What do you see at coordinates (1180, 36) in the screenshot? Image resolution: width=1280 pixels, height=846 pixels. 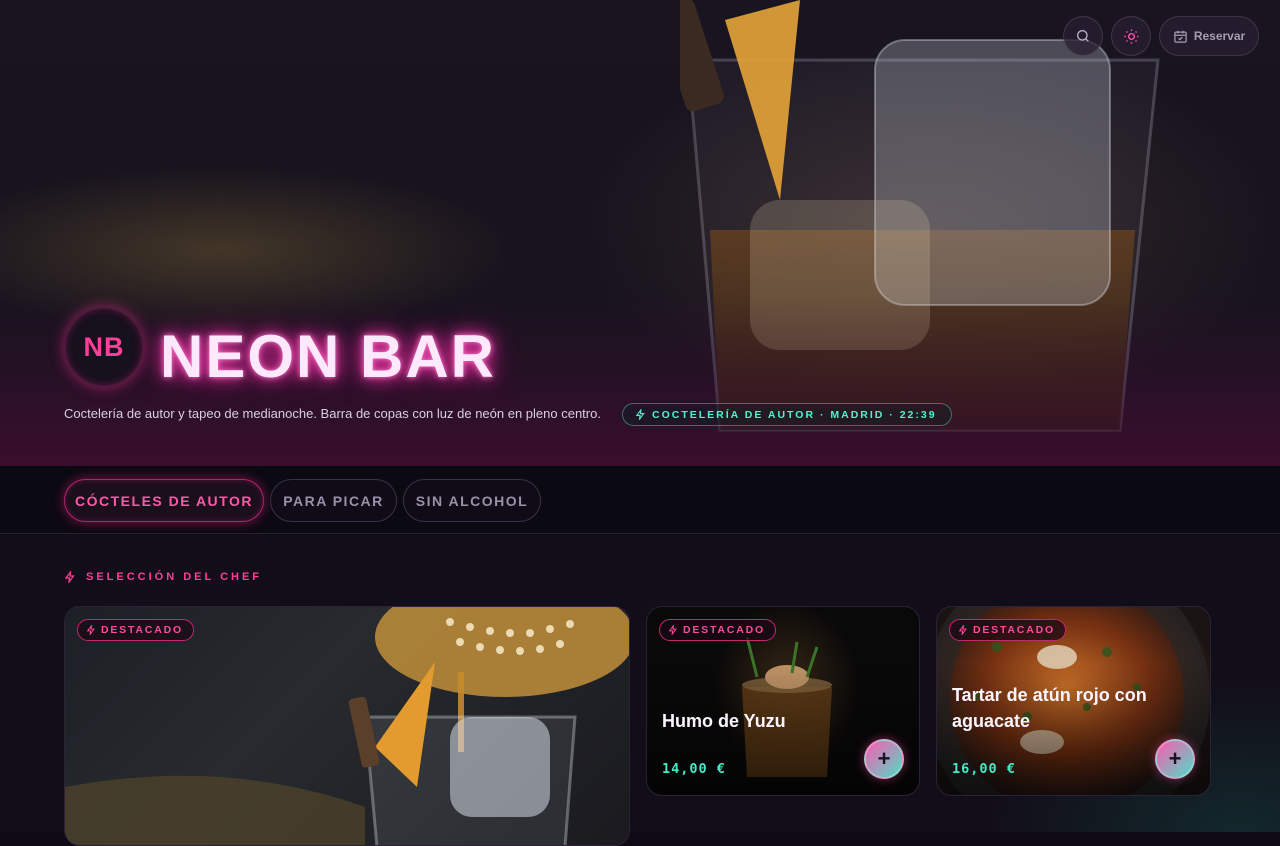 I see `calendar-icon` at bounding box center [1180, 36].